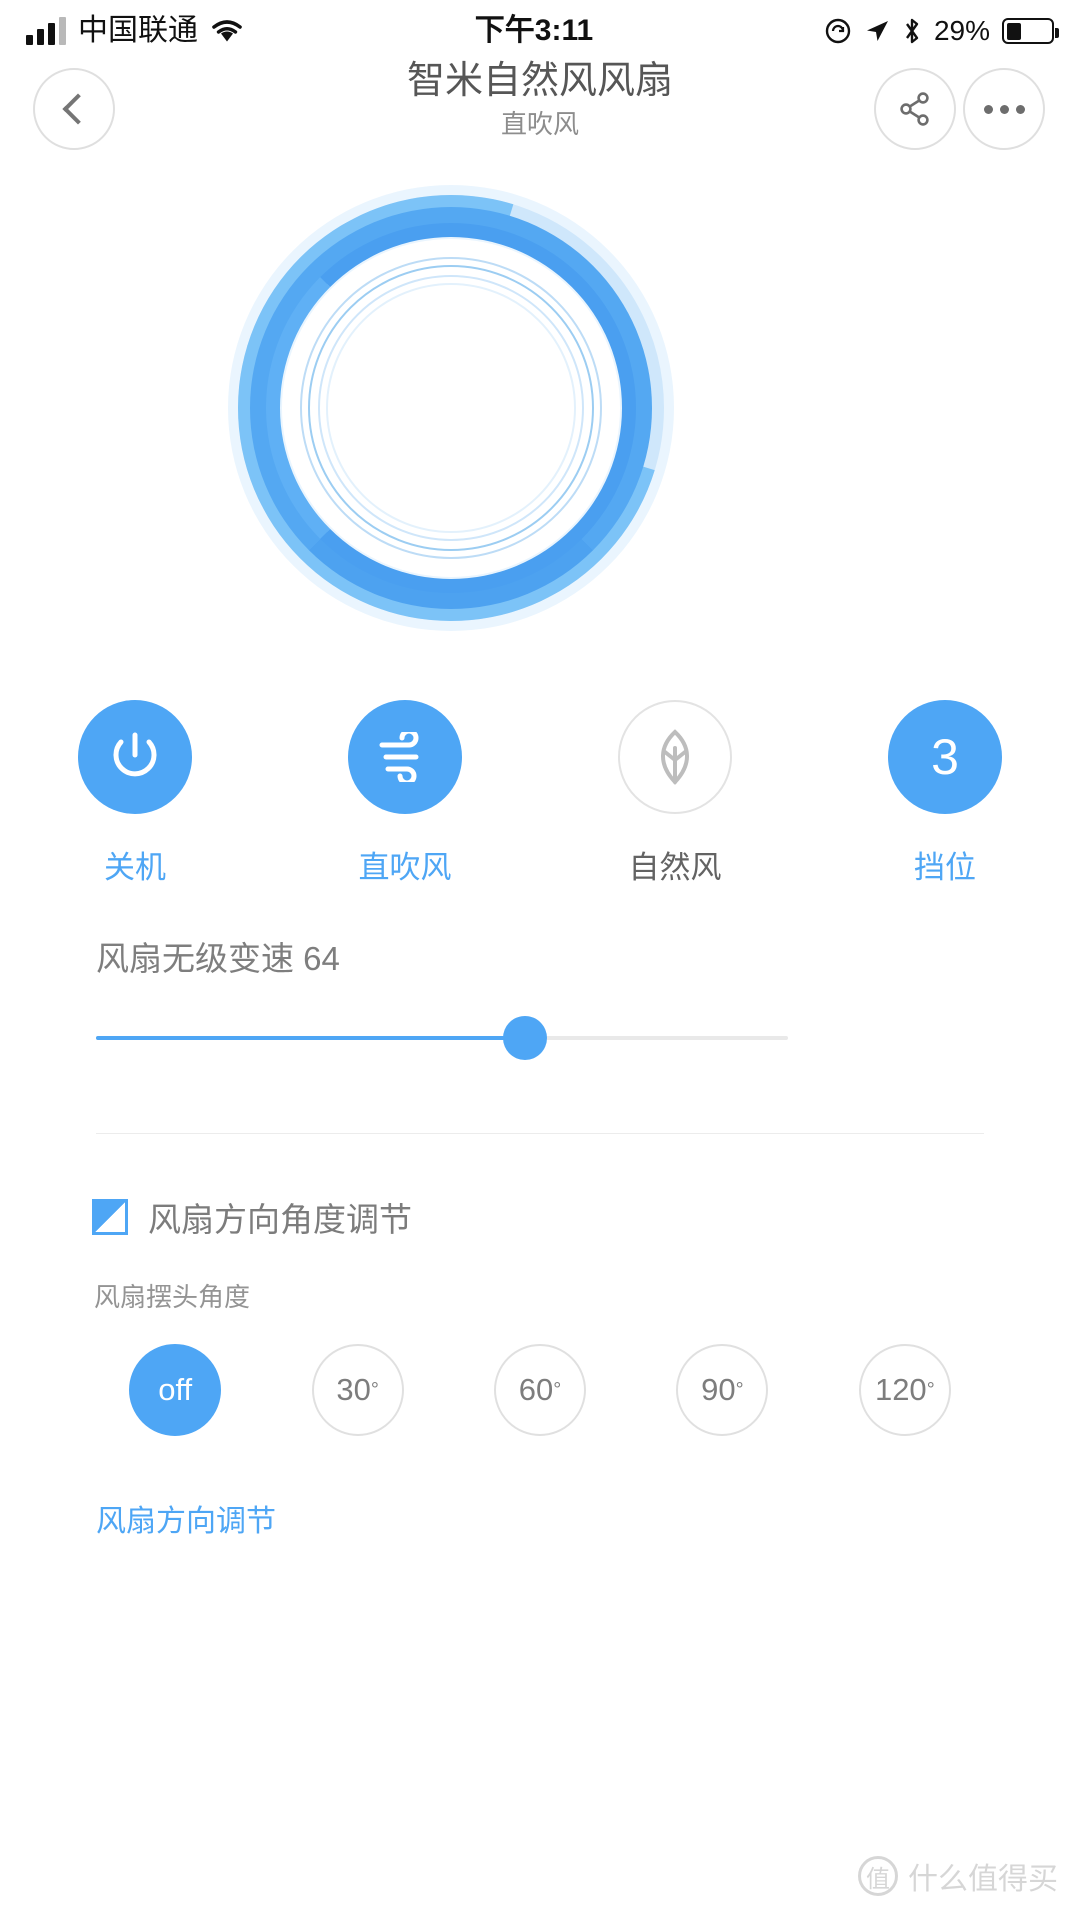 The height and width of the screenshot is (1920, 1080). I want to click on status-bar: 中国联通 下午3:11 29%, so click(540, 31).